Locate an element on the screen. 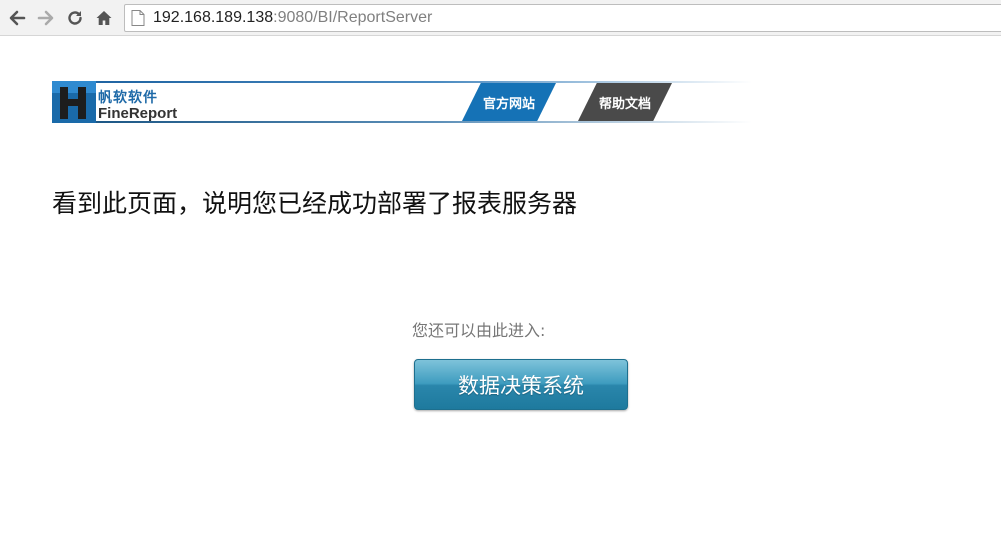  forward-button is located at coordinates (46, 18).